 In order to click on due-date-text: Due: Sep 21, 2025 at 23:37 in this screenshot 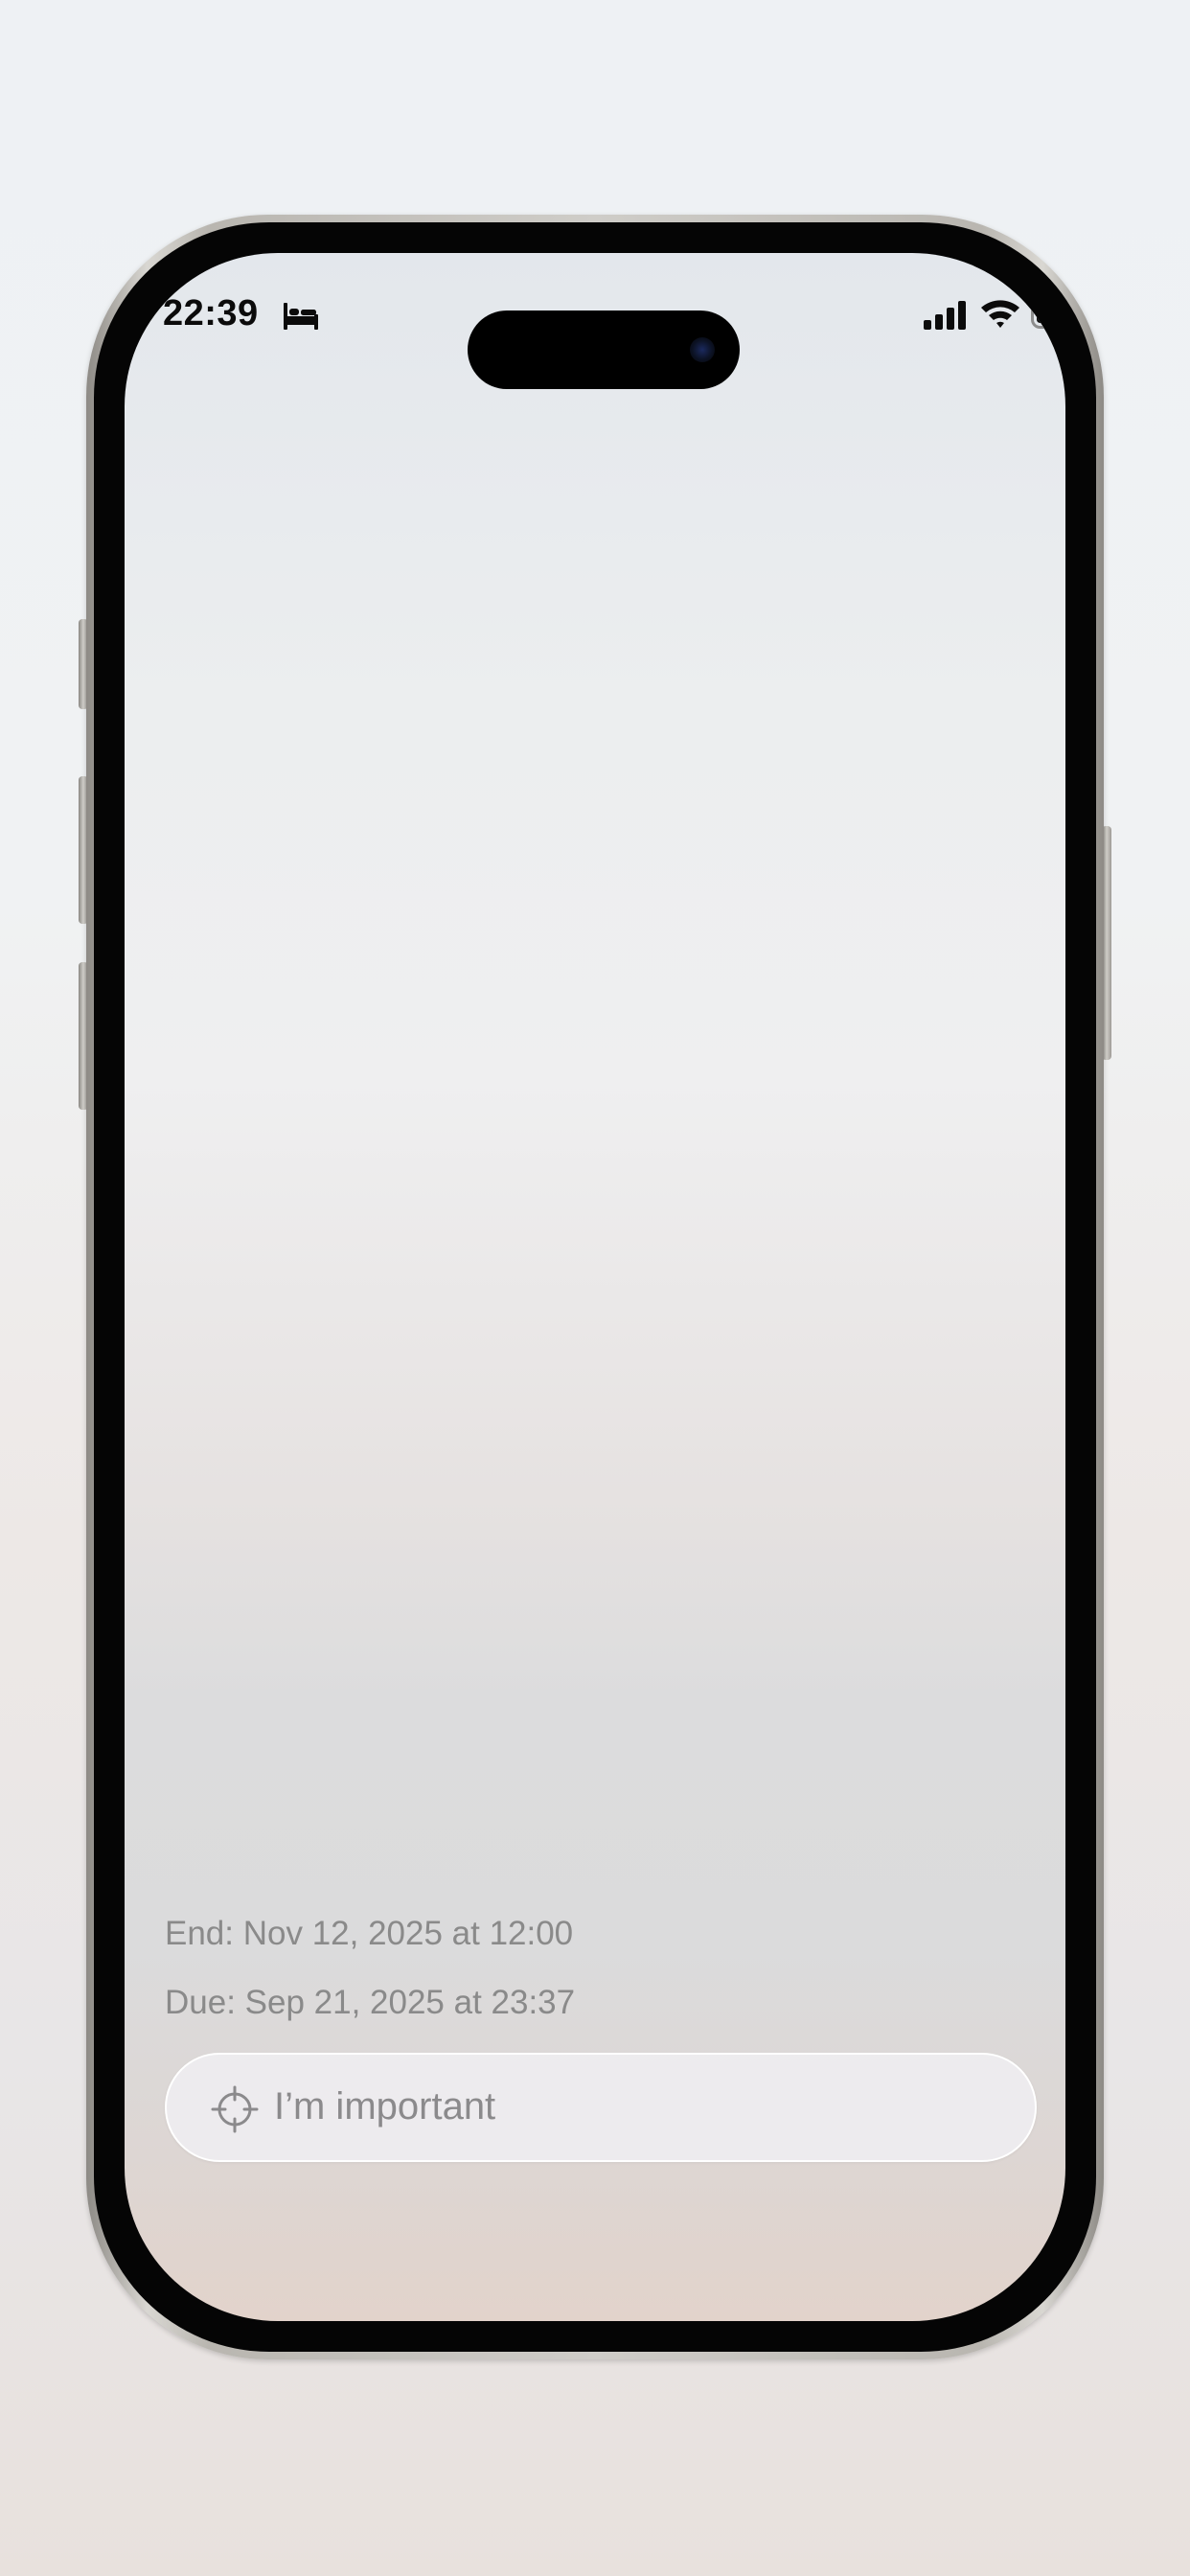, I will do `click(371, 2003)`.